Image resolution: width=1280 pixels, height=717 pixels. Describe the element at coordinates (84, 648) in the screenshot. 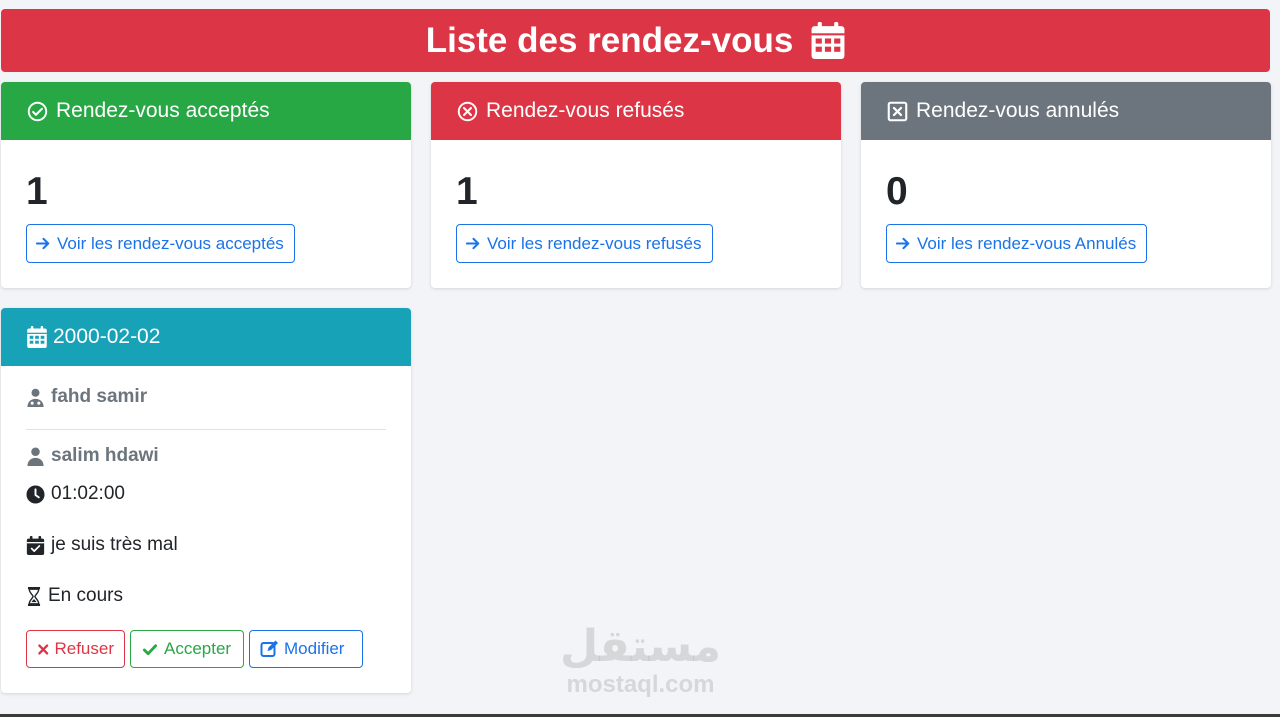

I see `refuse-label: Refuser` at that location.